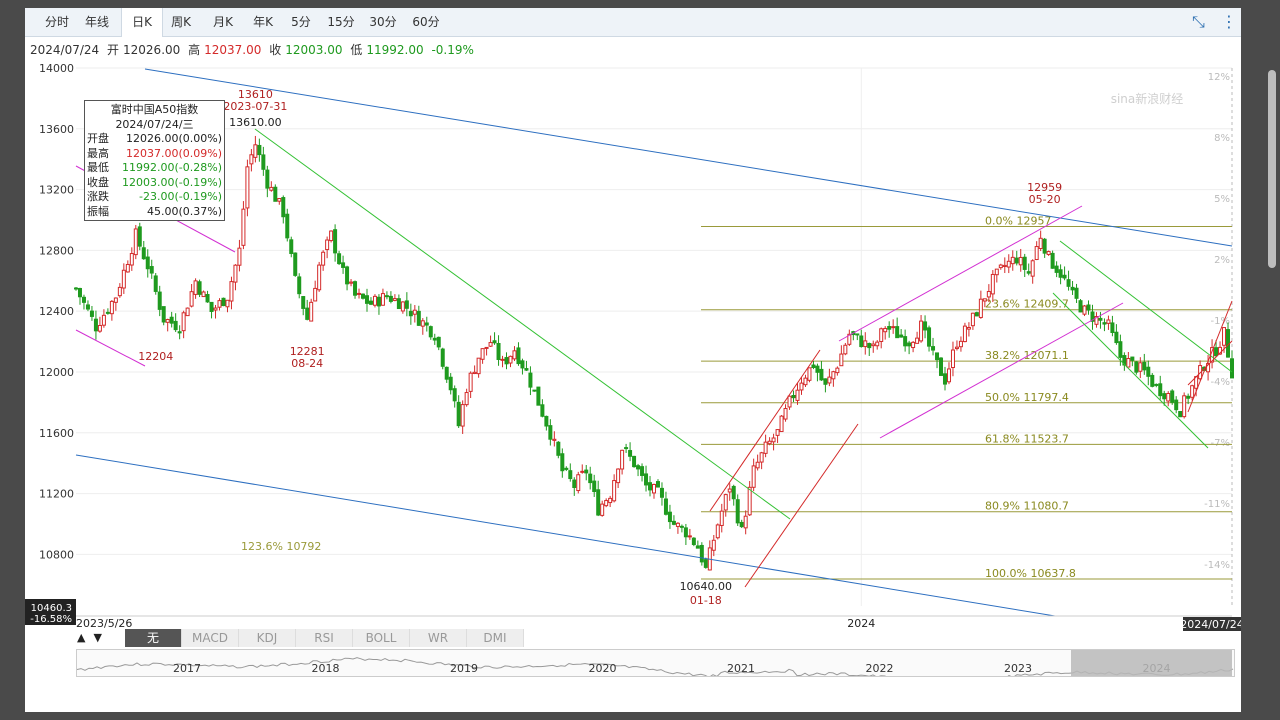 The width and height of the screenshot is (1280, 720). What do you see at coordinates (56, 250) in the screenshot?
I see `y-tick-label: 12800` at bounding box center [56, 250].